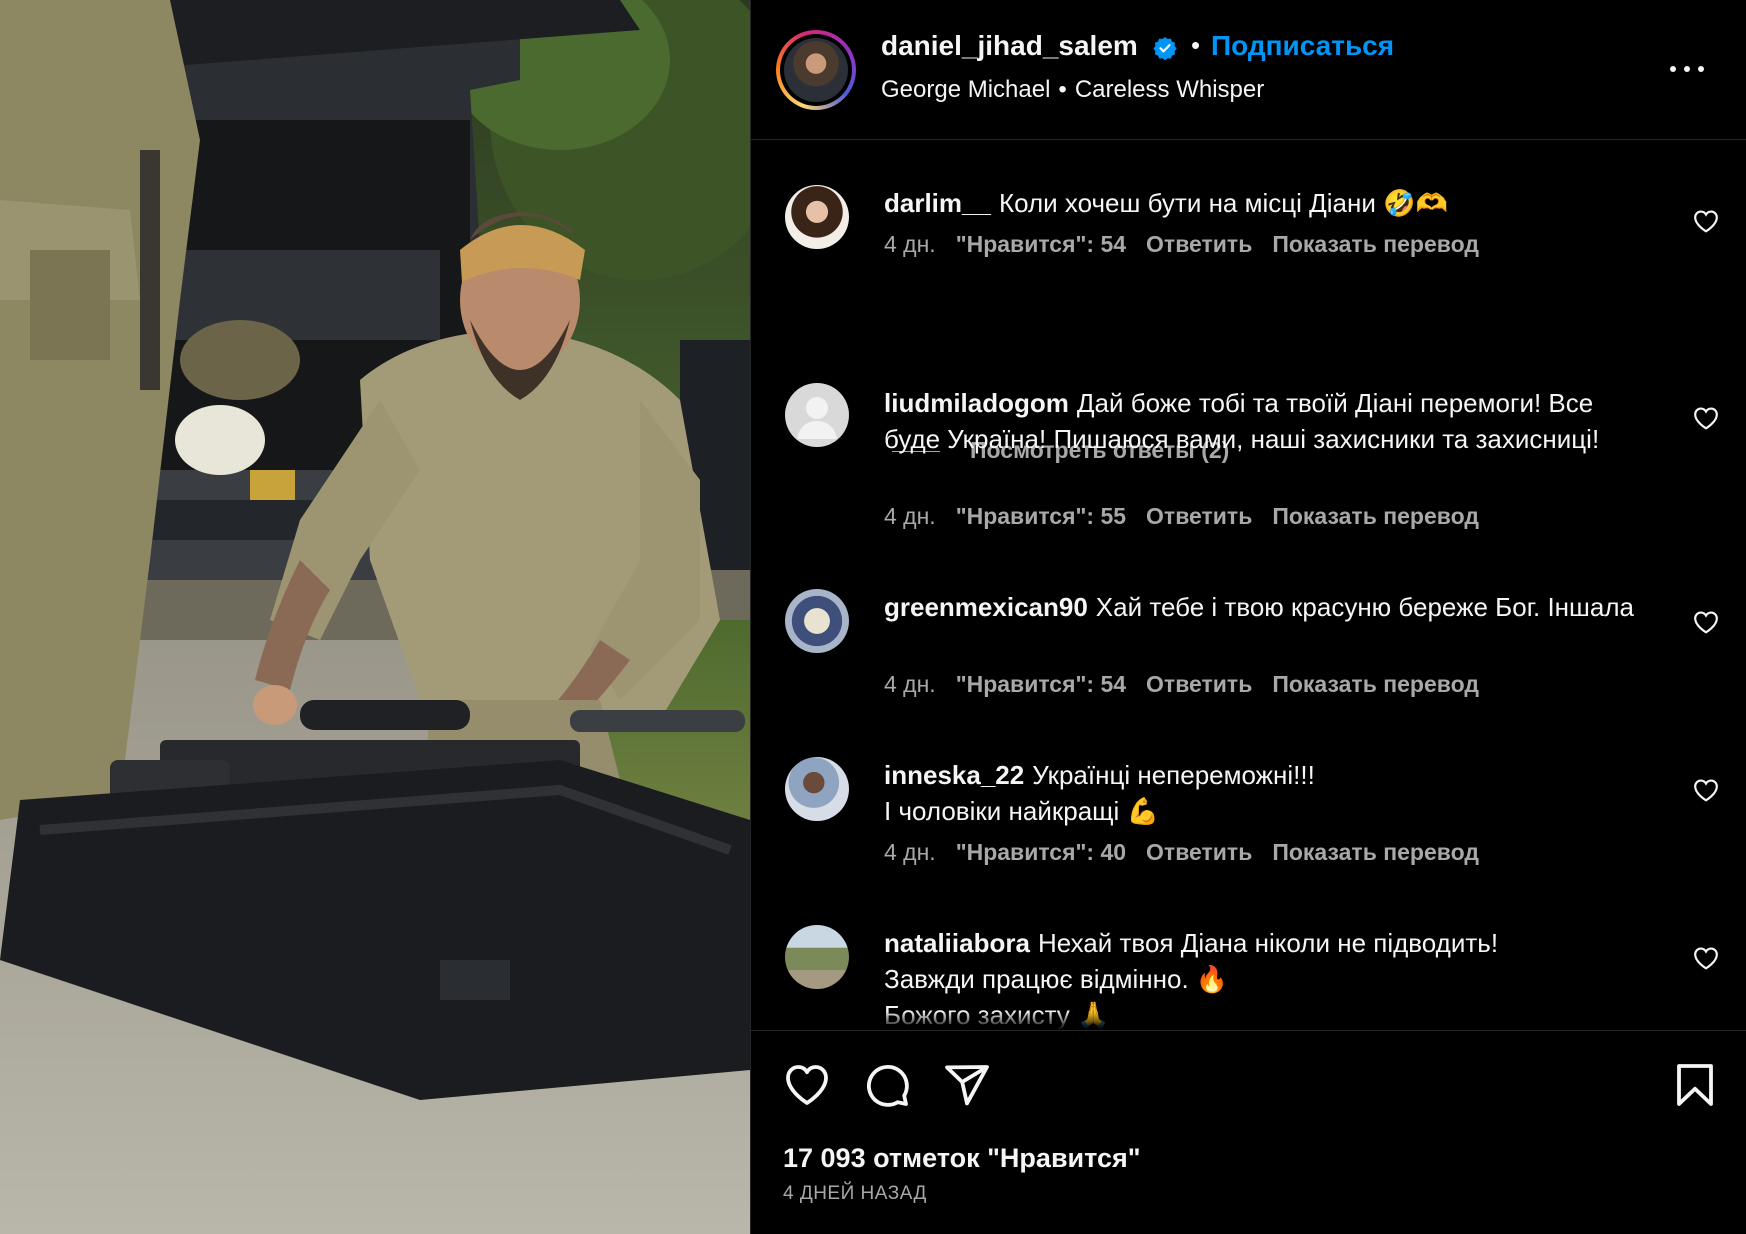  I want to click on comment-body-line-2: Завжди працює відмінно. 🔥, so click(1056, 979).